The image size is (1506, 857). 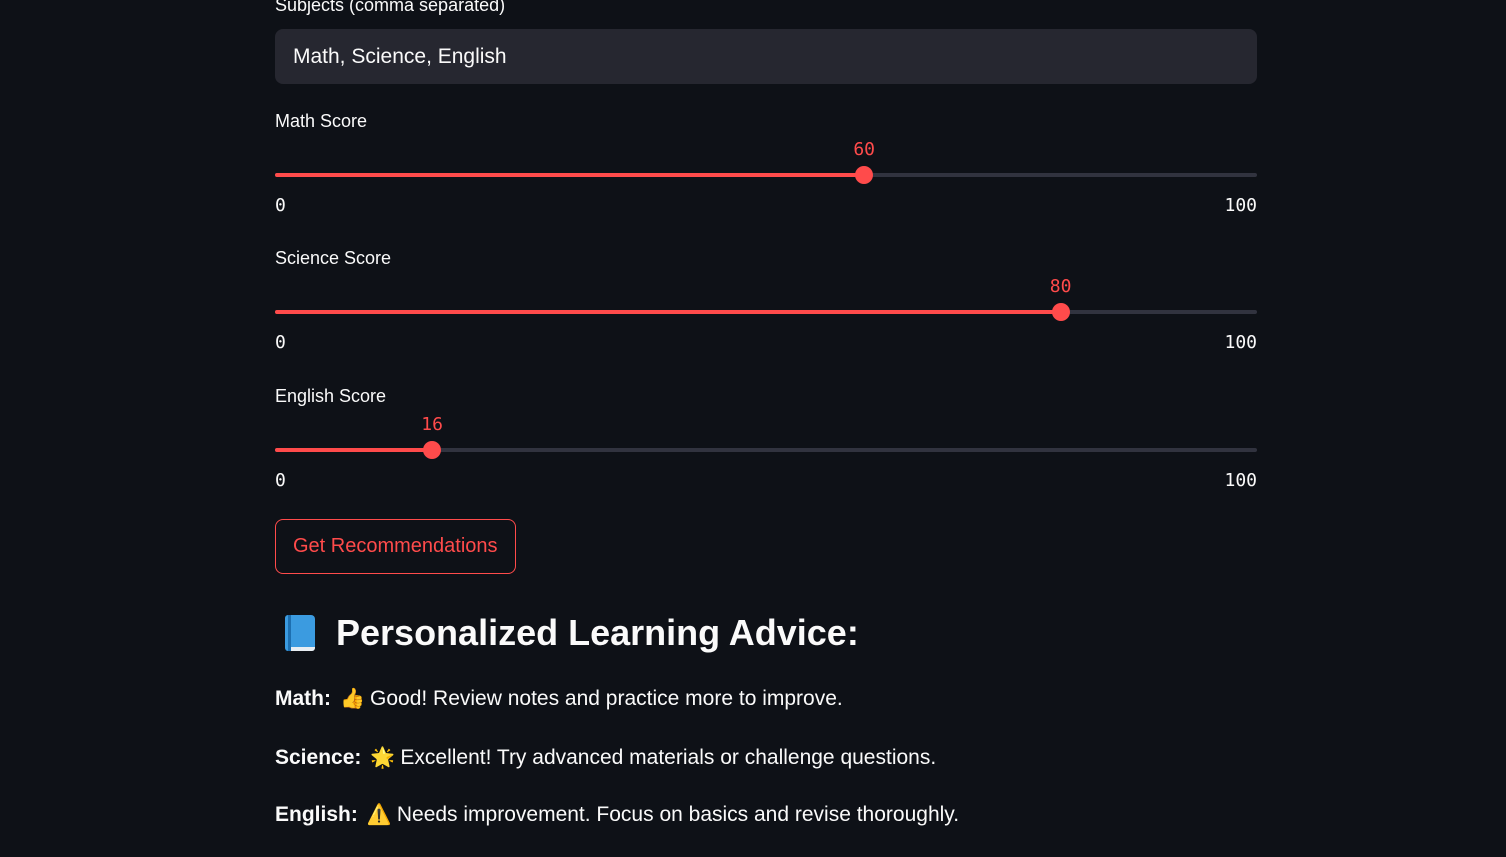 I want to click on warning-icon: ⚠️, so click(x=379, y=815).